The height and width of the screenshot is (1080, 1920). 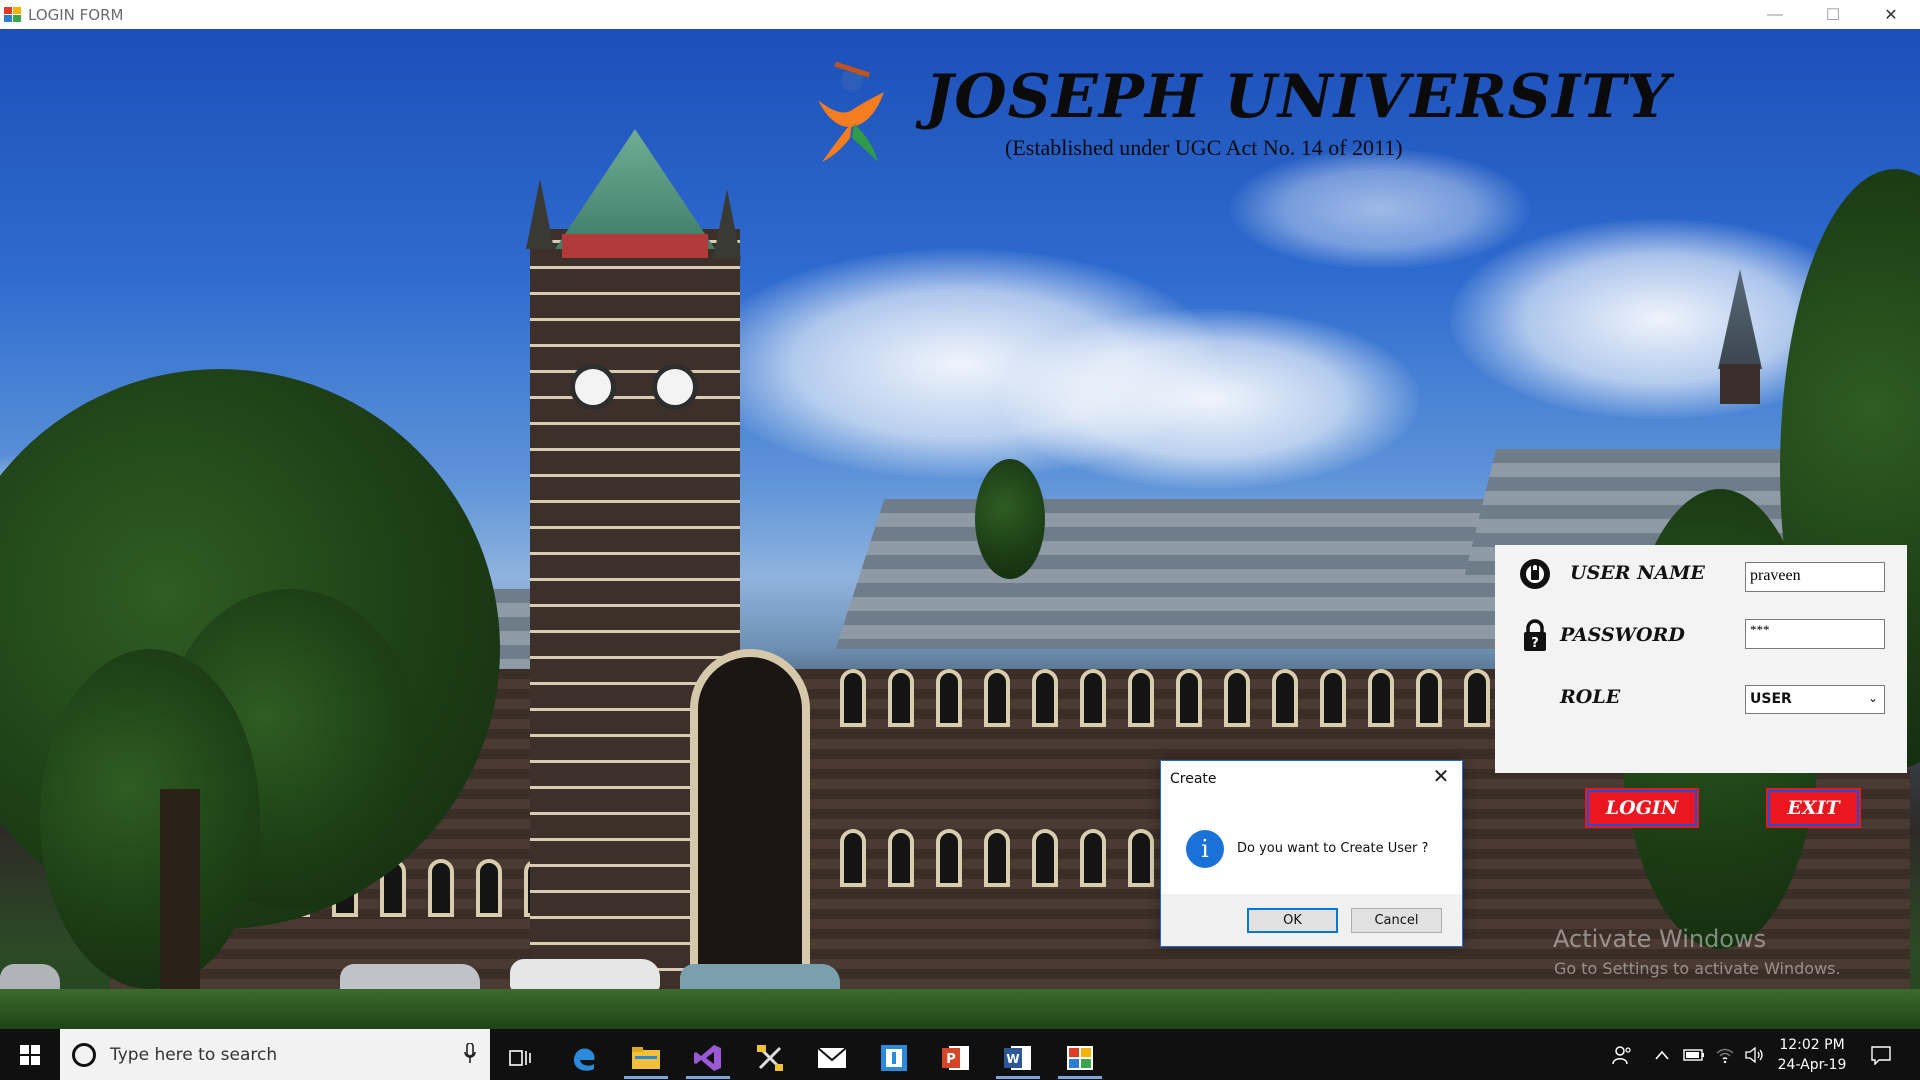 I want to click on dialog-footer: OK Cancel, so click(x=1311, y=920).